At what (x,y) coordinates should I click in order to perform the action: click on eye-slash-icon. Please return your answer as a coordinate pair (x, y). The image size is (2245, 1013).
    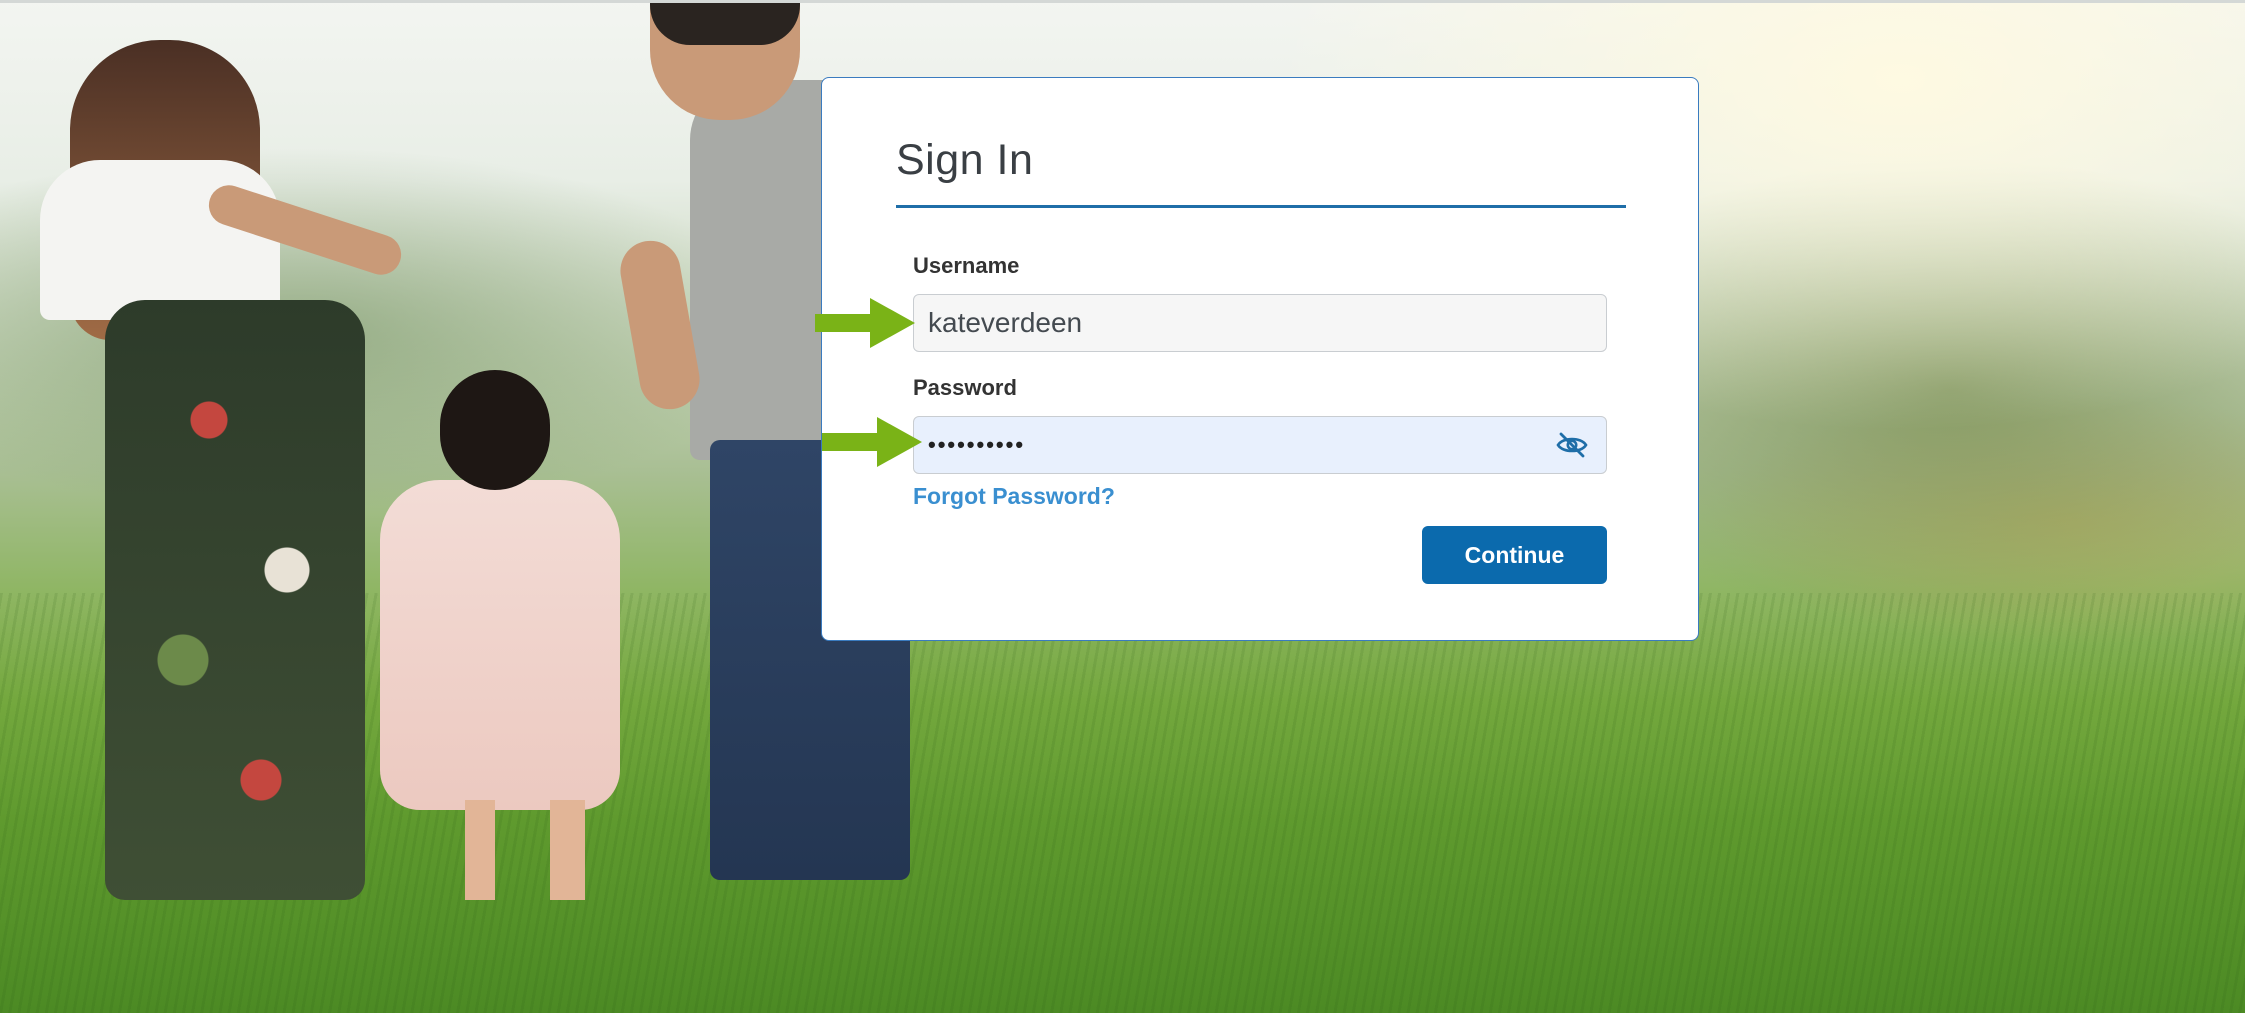
    Looking at the image, I should click on (1572, 445).